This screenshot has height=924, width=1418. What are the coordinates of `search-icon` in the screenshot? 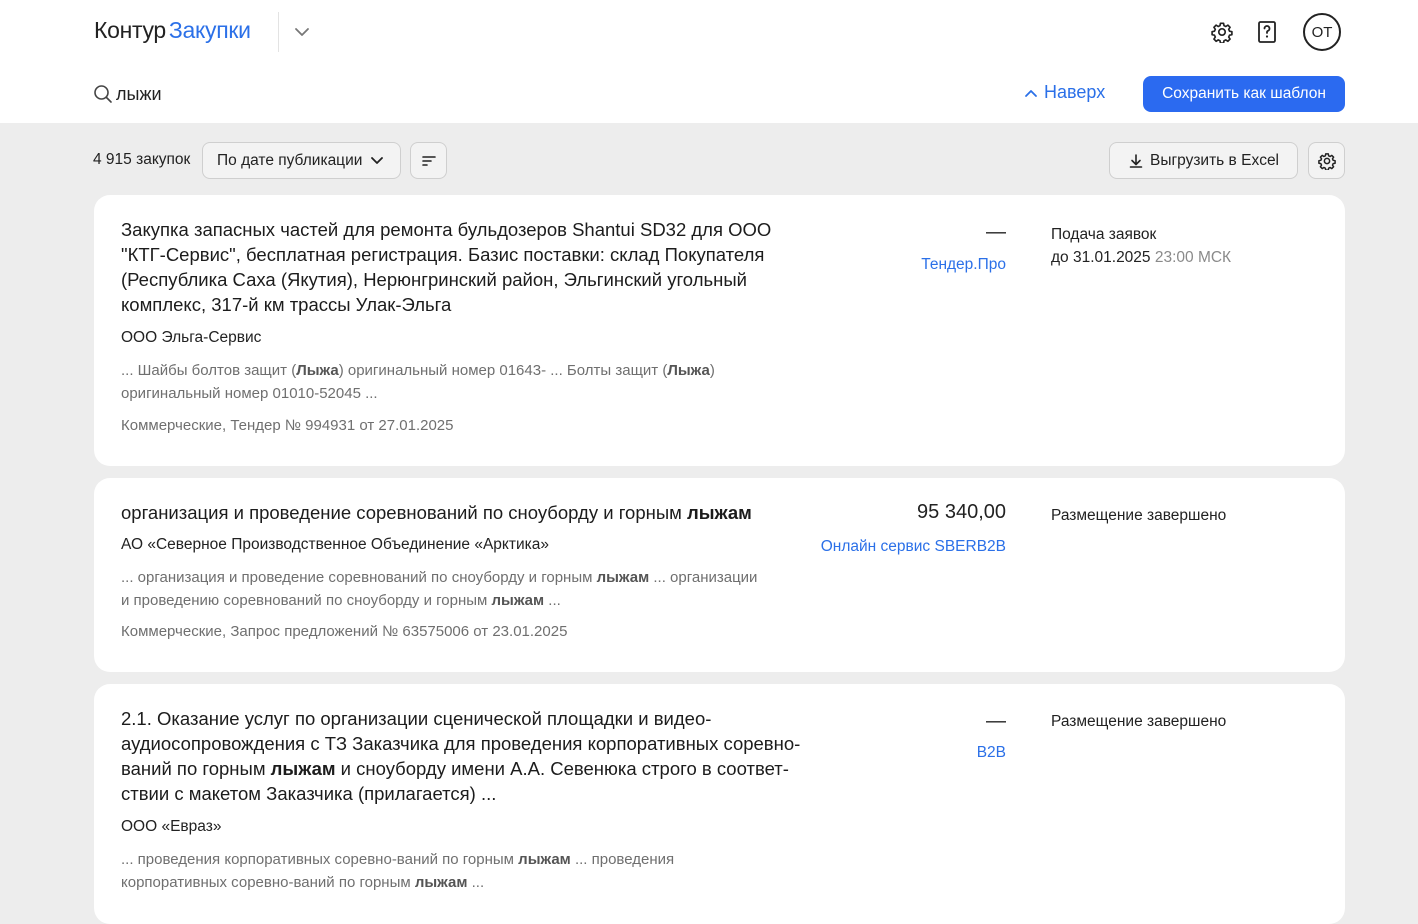 It's located at (103, 94).